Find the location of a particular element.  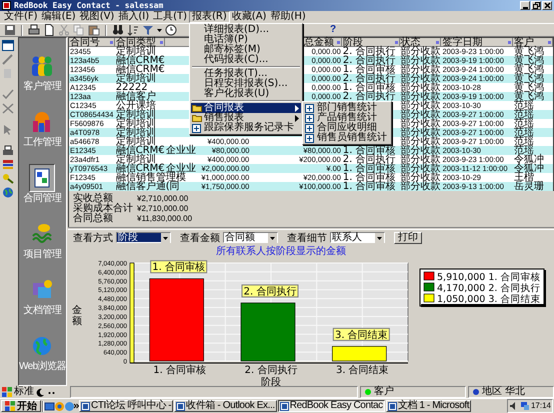

toolbar-label: 标准 is located at coordinates (24, 392).